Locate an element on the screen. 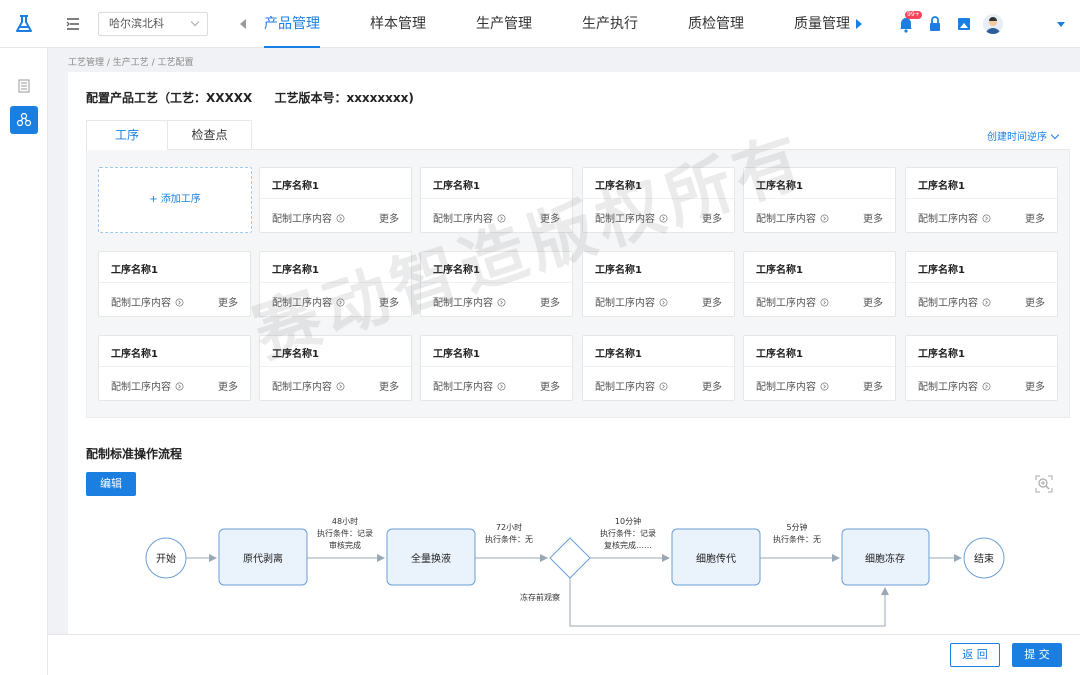 This screenshot has width=1080, height=675. menu-toggle-icon is located at coordinates (73, 24).